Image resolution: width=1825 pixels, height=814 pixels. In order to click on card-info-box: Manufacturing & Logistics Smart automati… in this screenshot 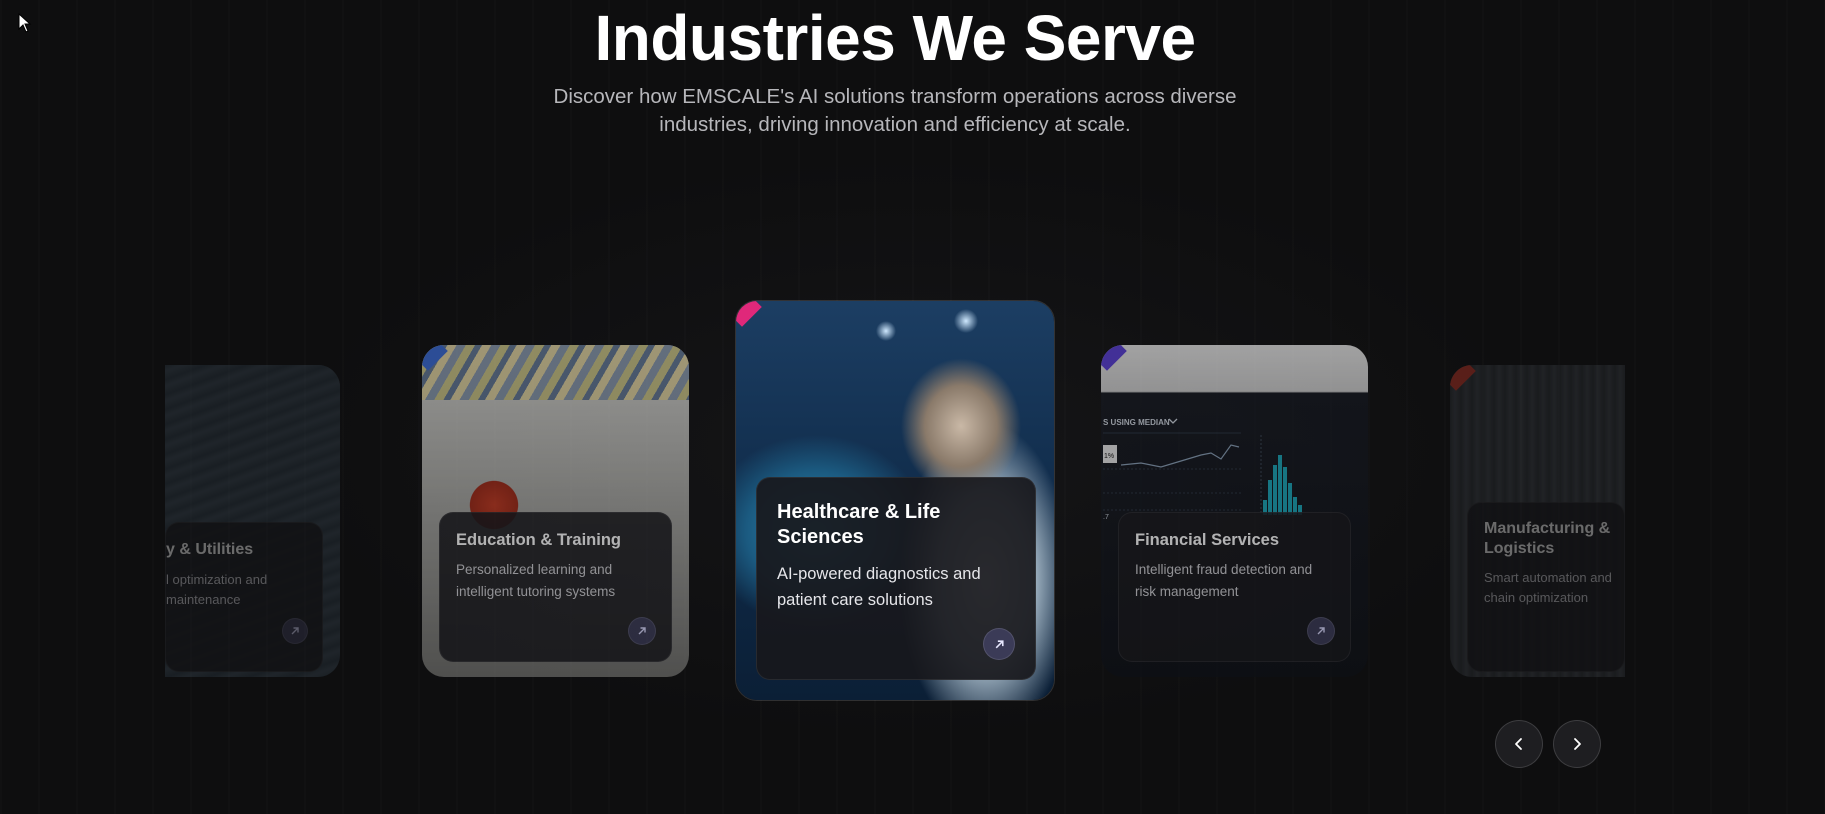, I will do `click(1546, 587)`.